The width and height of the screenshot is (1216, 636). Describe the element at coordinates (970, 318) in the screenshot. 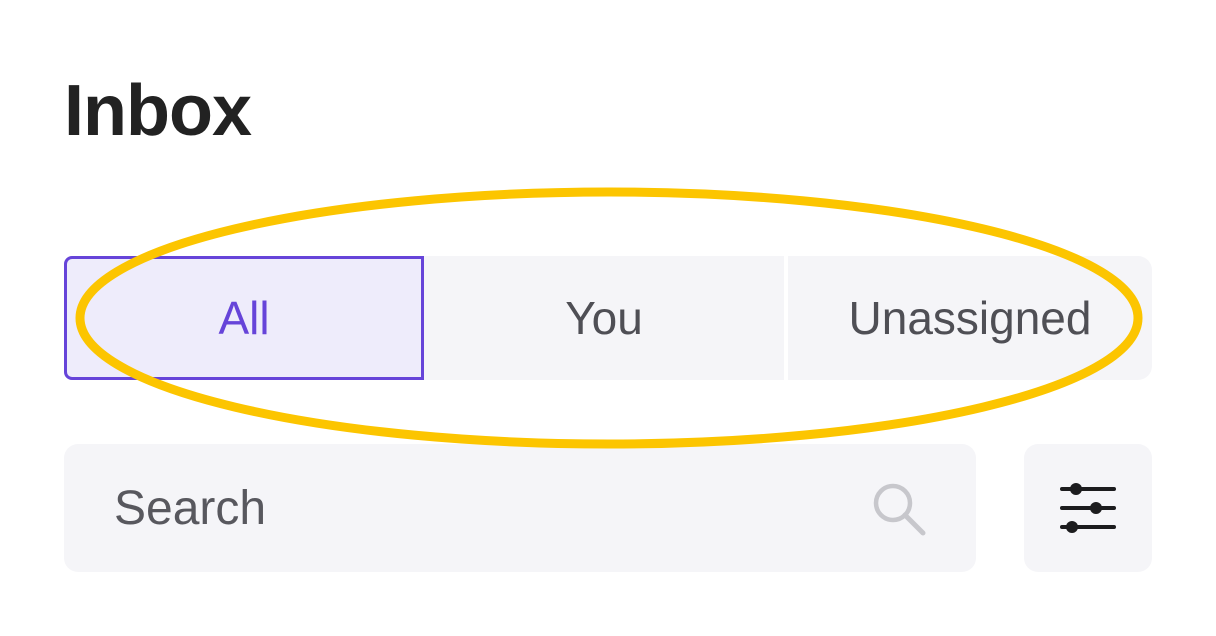

I see `tab-unassigned: Unassigned` at that location.